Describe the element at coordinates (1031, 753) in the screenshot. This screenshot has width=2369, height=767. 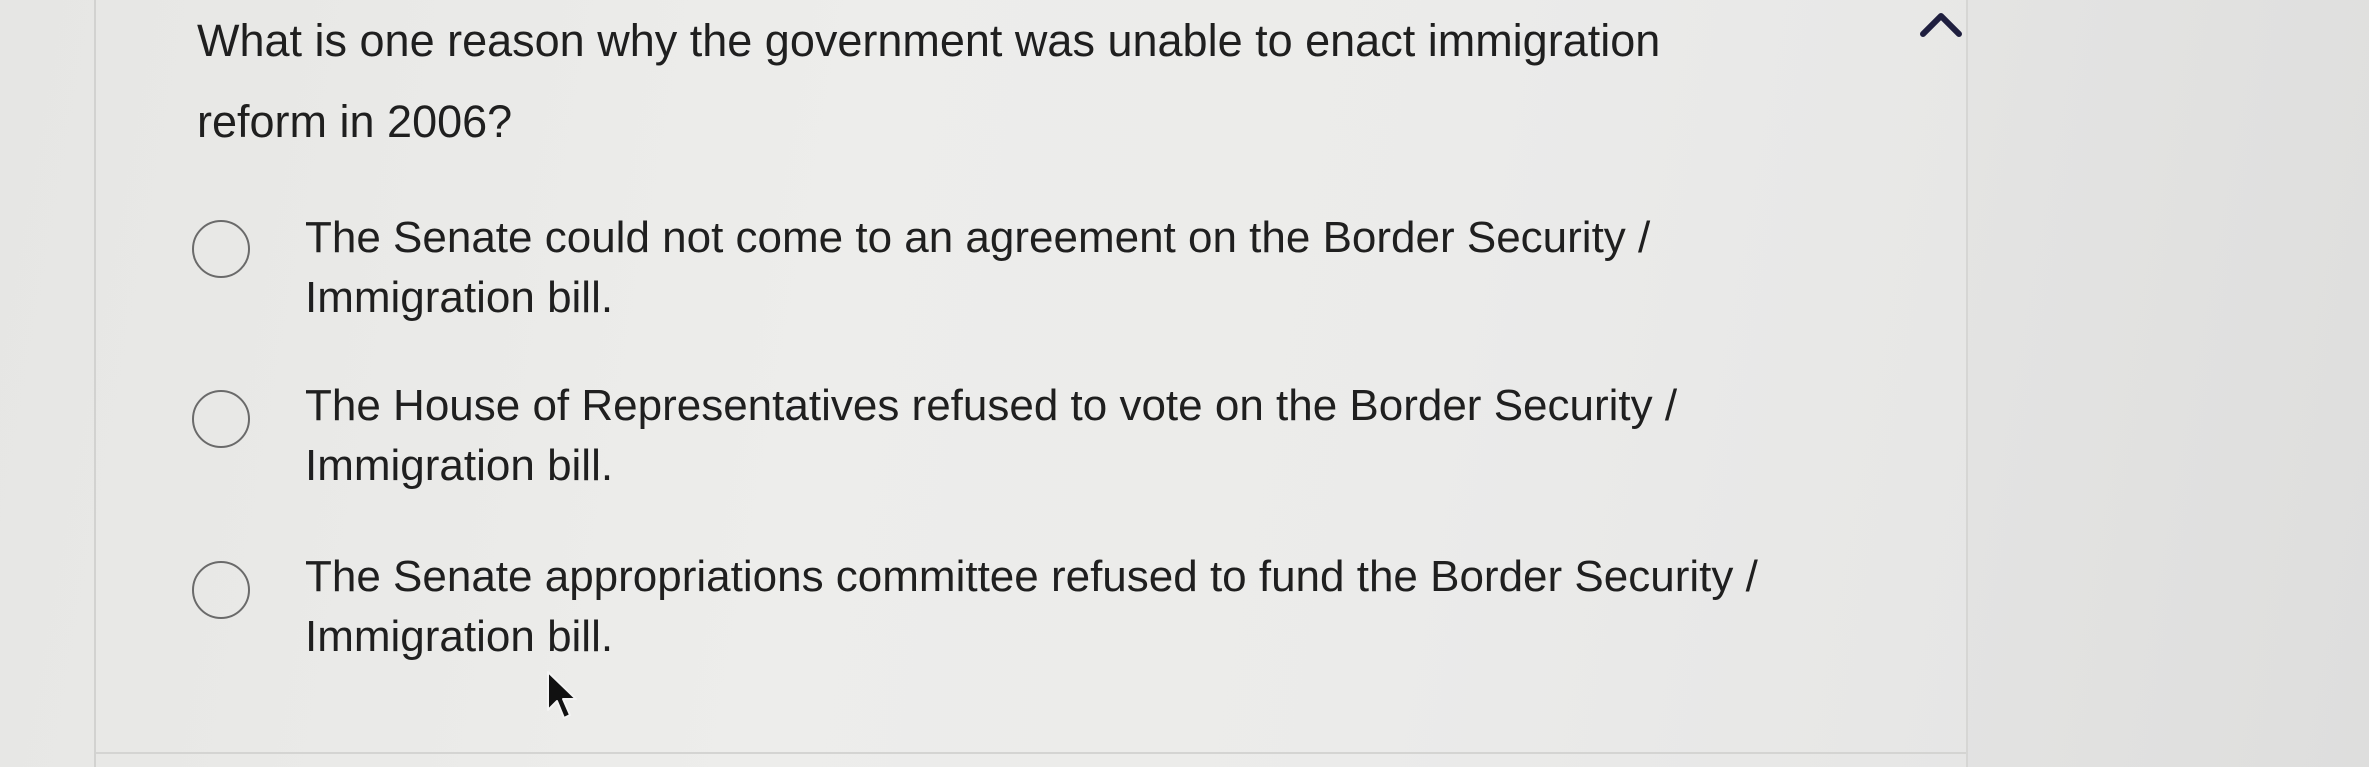
I see `bottom-divider` at that location.